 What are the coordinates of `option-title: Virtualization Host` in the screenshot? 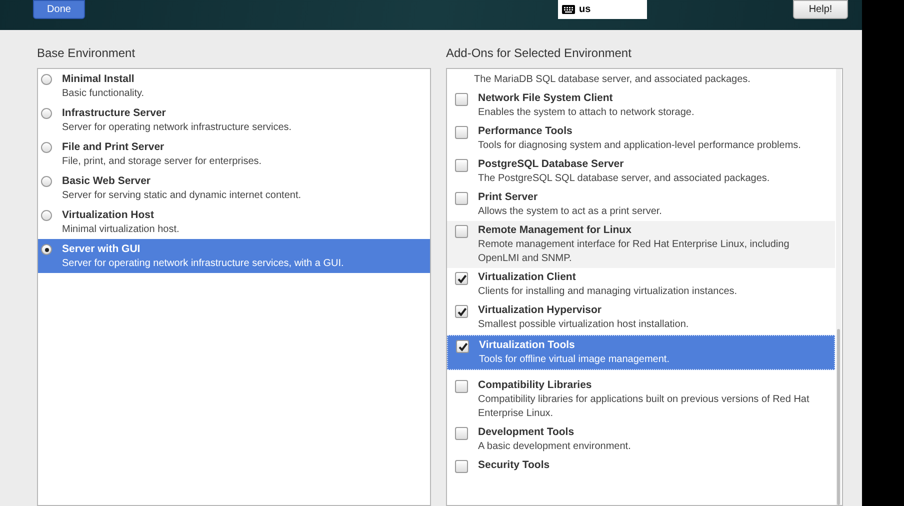 It's located at (108, 215).